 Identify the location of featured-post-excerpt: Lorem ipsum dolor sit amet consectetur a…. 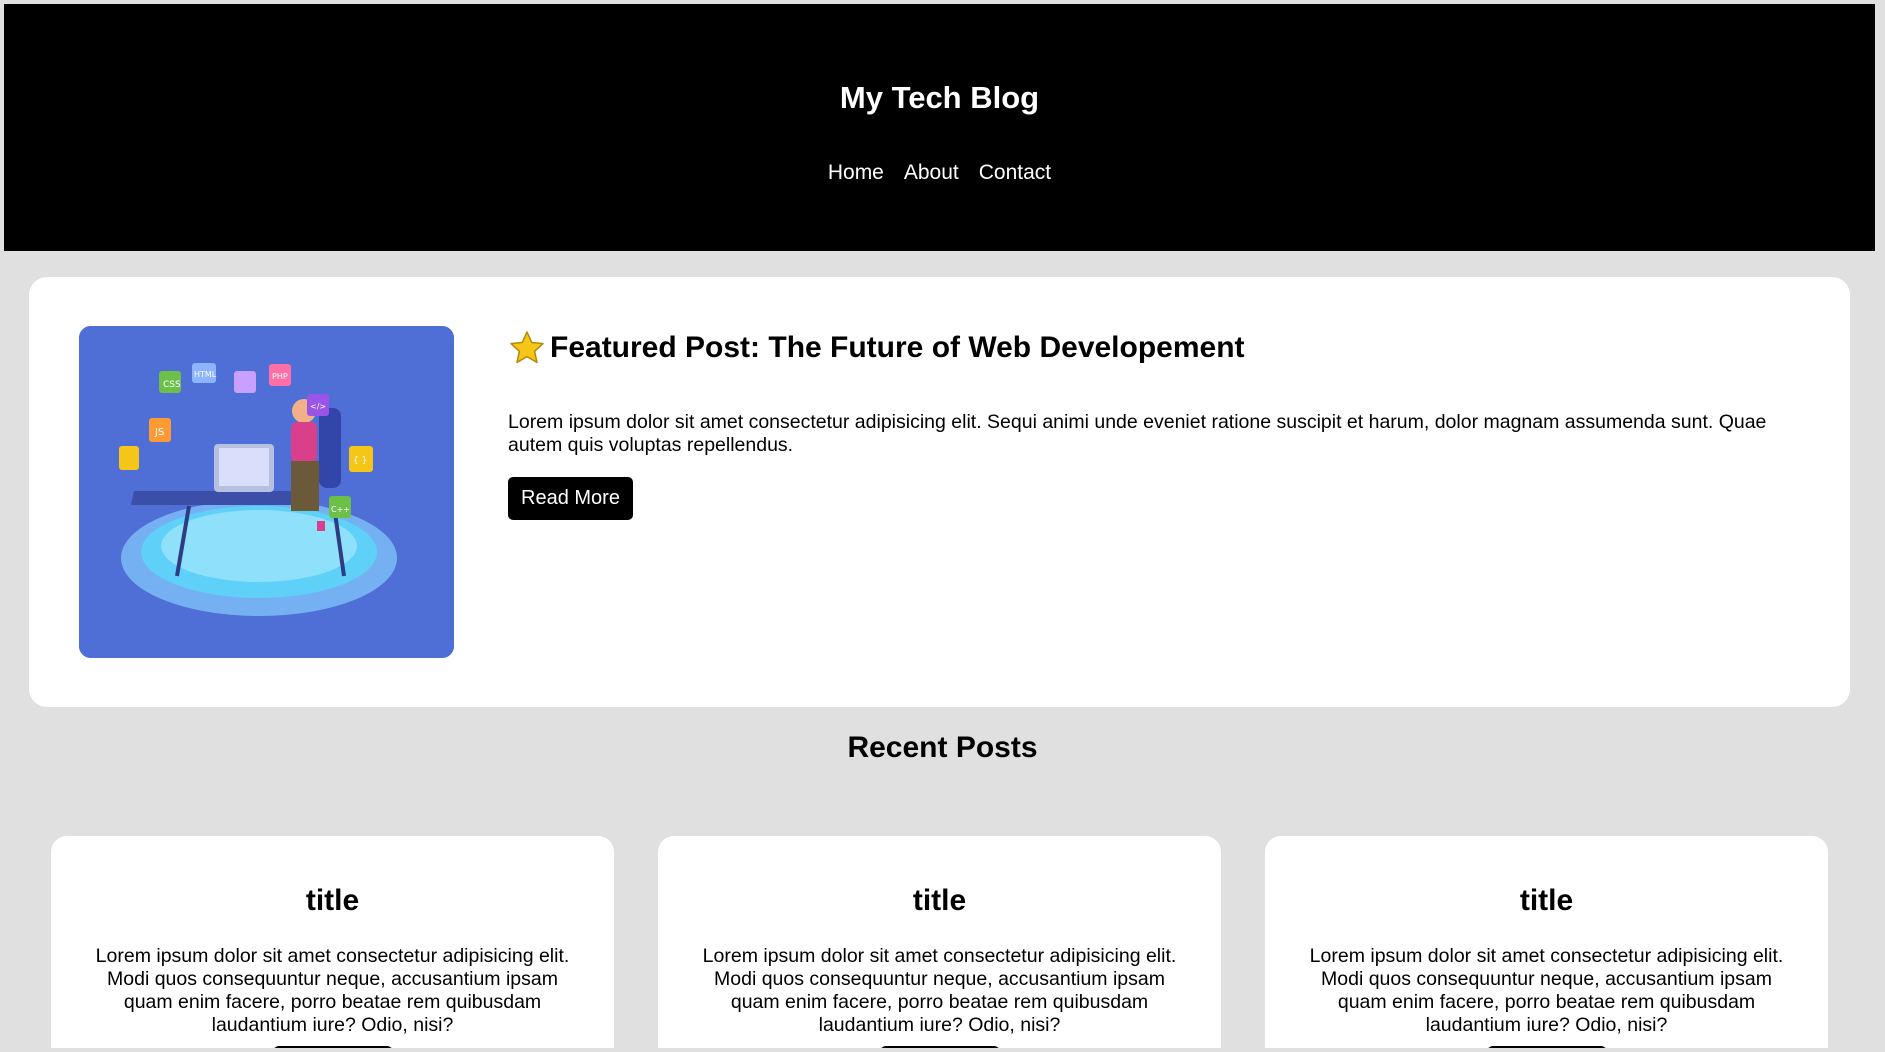
(1137, 433).